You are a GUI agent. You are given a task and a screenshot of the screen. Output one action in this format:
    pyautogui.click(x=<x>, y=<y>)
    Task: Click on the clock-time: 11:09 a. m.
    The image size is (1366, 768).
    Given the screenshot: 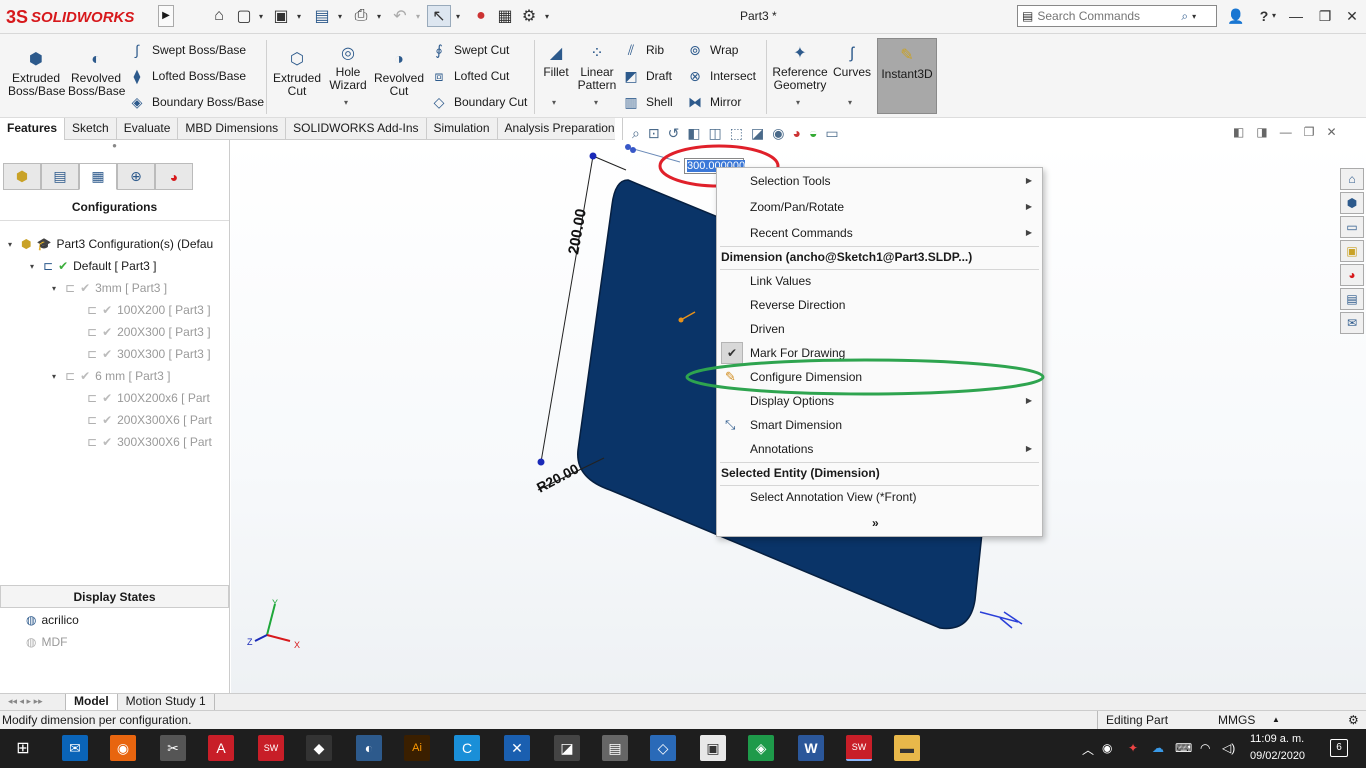 What is the action you would take?
    pyautogui.click(x=1277, y=739)
    